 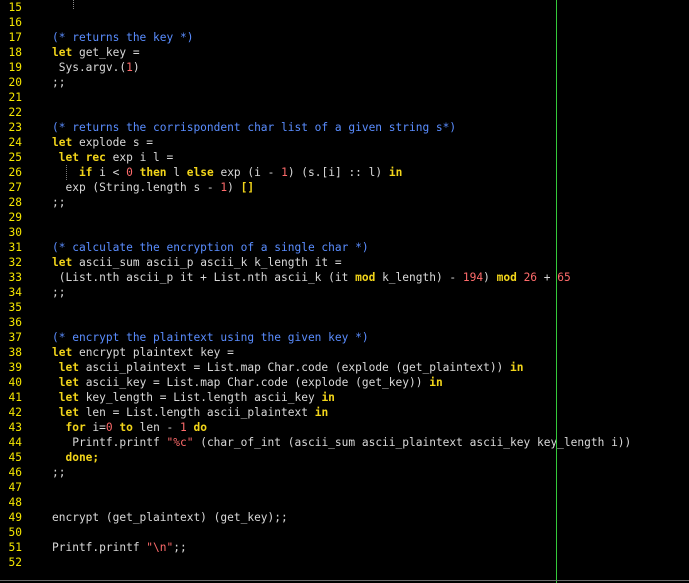 I want to click on code-token: for, so click(x=69, y=427).